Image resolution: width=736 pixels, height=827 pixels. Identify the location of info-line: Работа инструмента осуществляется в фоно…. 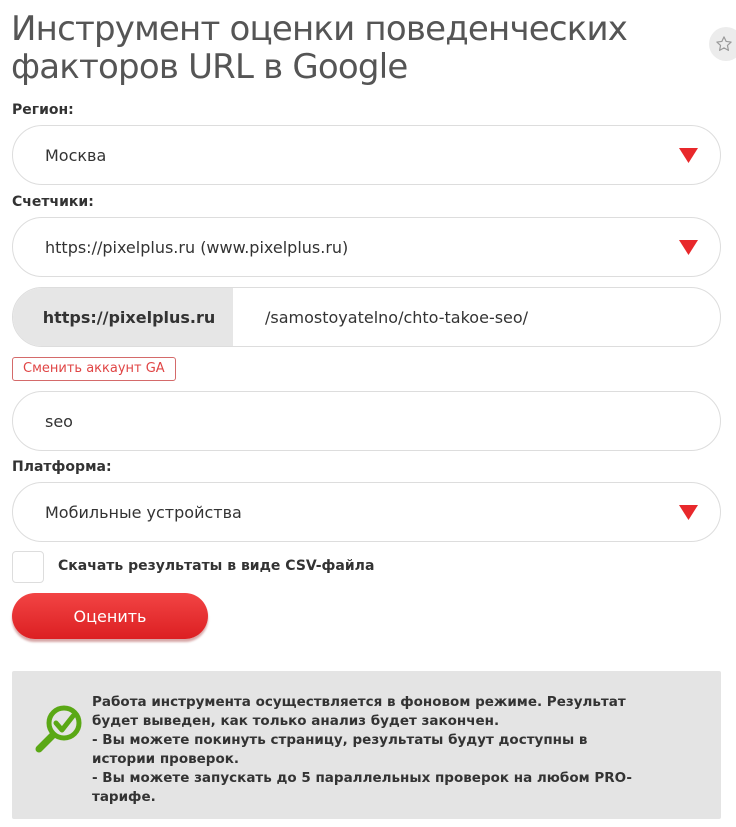
(359, 711).